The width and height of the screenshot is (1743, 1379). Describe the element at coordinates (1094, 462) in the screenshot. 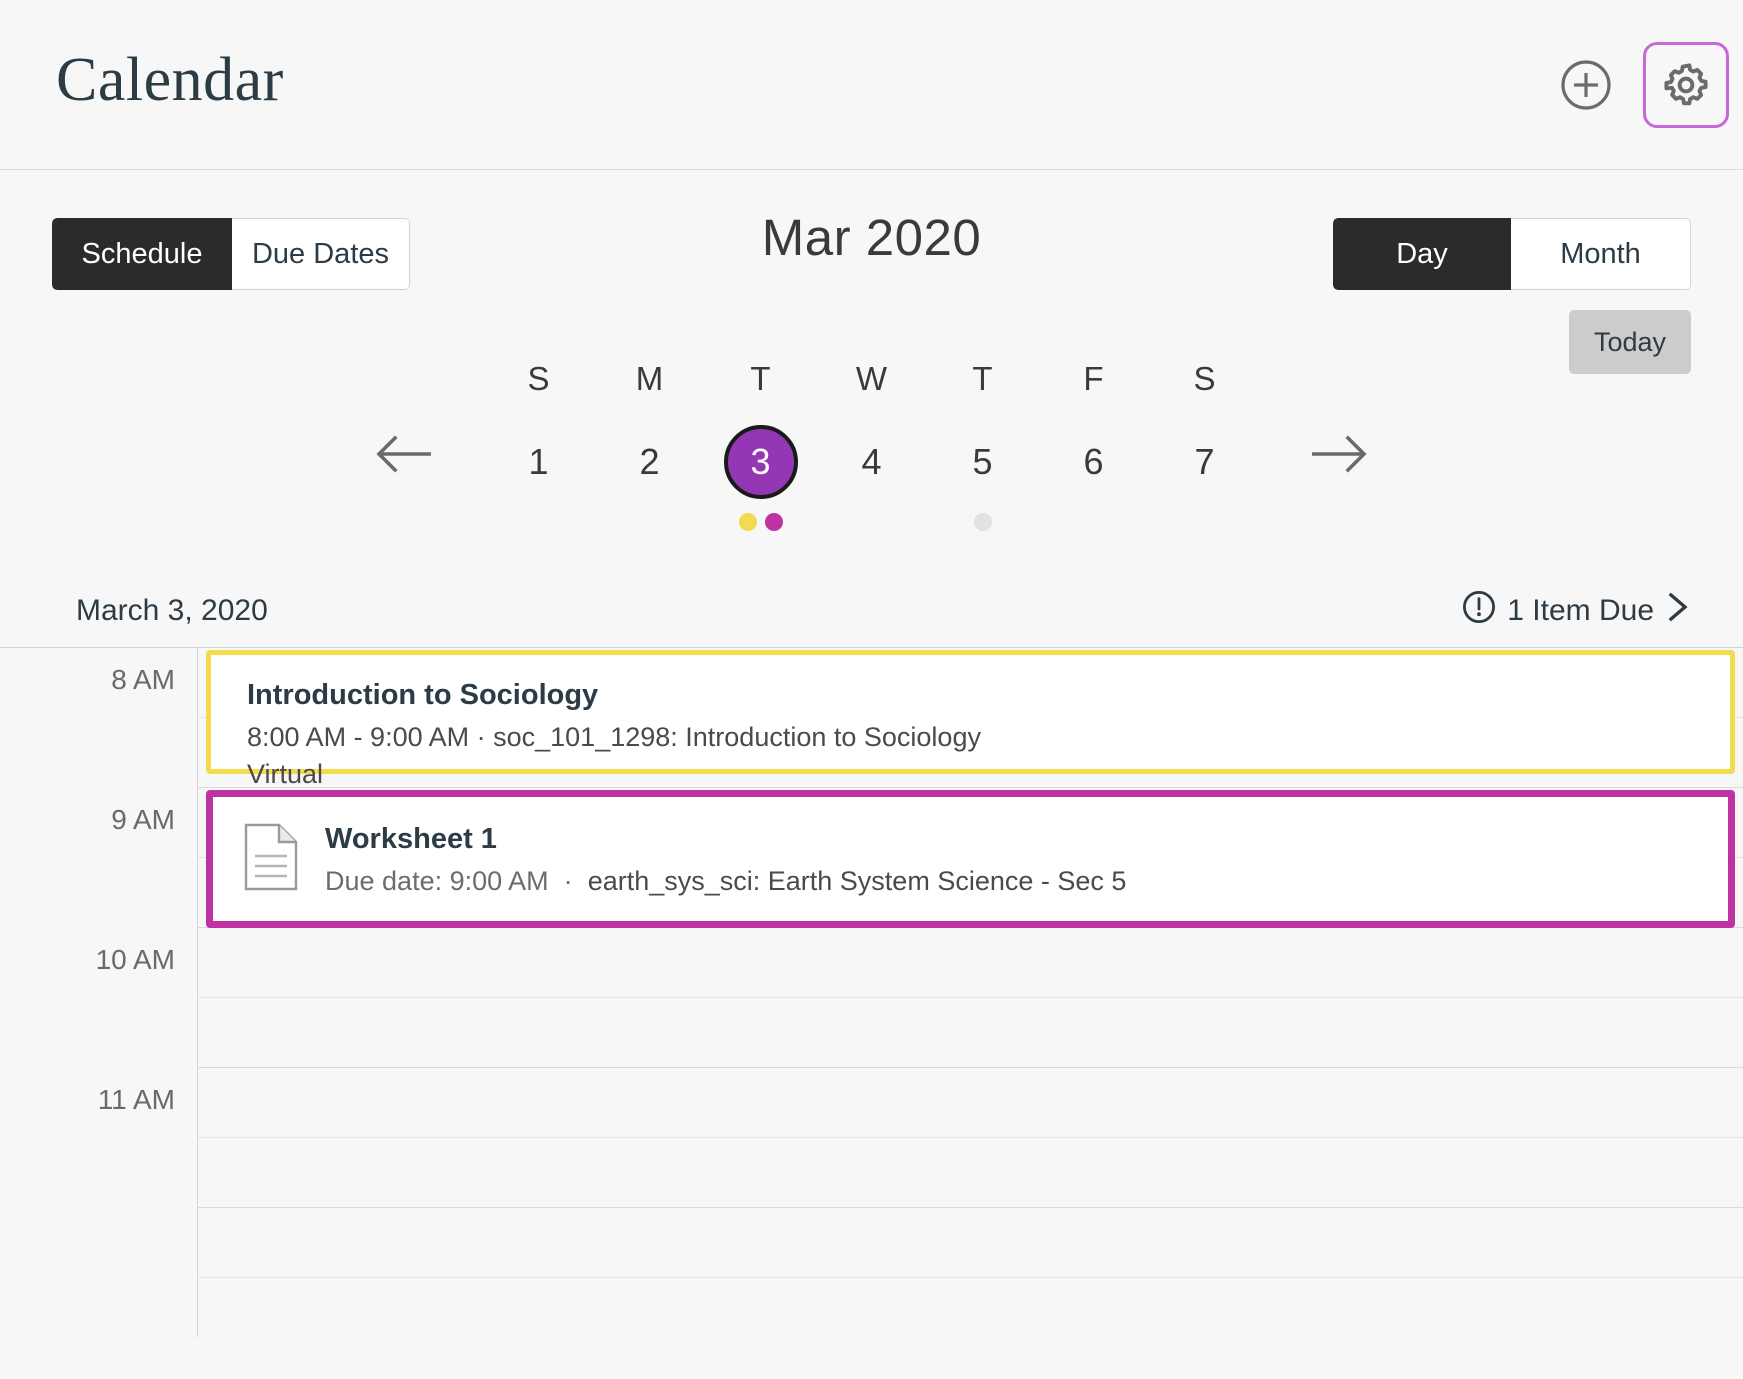

I see `day-number: 6` at that location.